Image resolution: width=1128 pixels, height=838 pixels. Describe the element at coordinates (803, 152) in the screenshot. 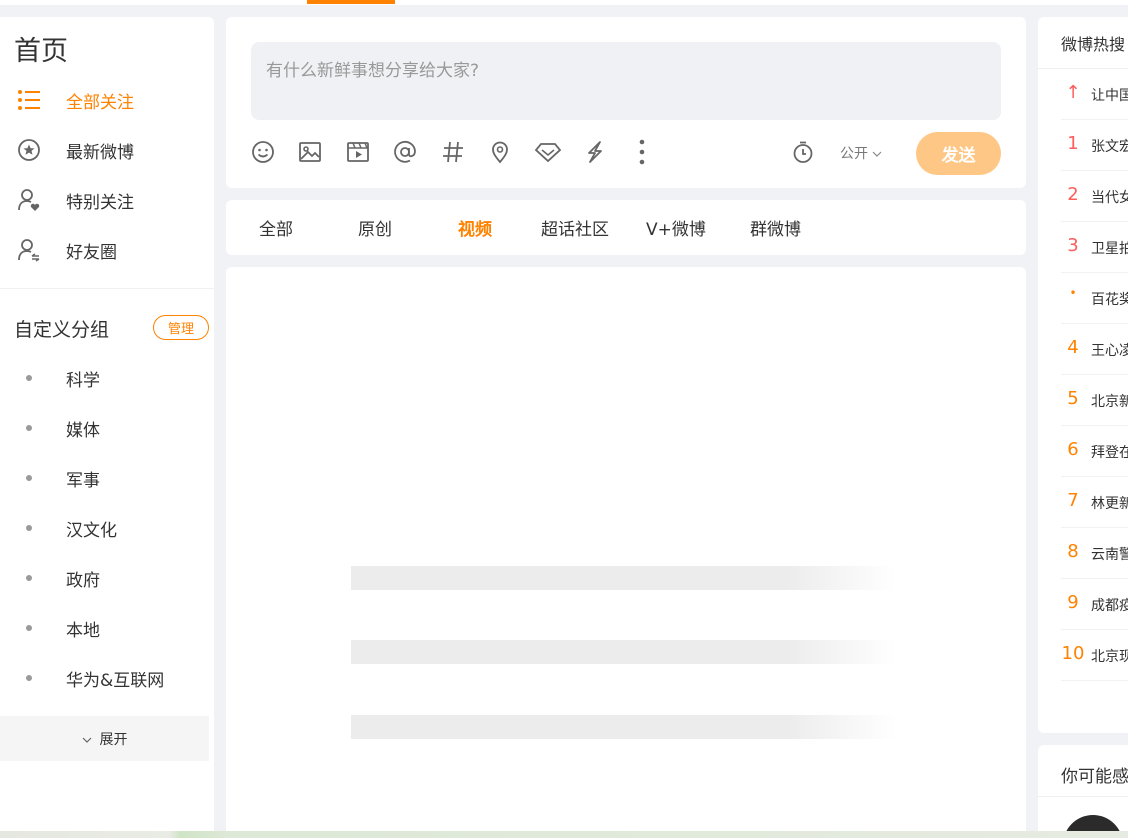

I see `timer-icon` at that location.